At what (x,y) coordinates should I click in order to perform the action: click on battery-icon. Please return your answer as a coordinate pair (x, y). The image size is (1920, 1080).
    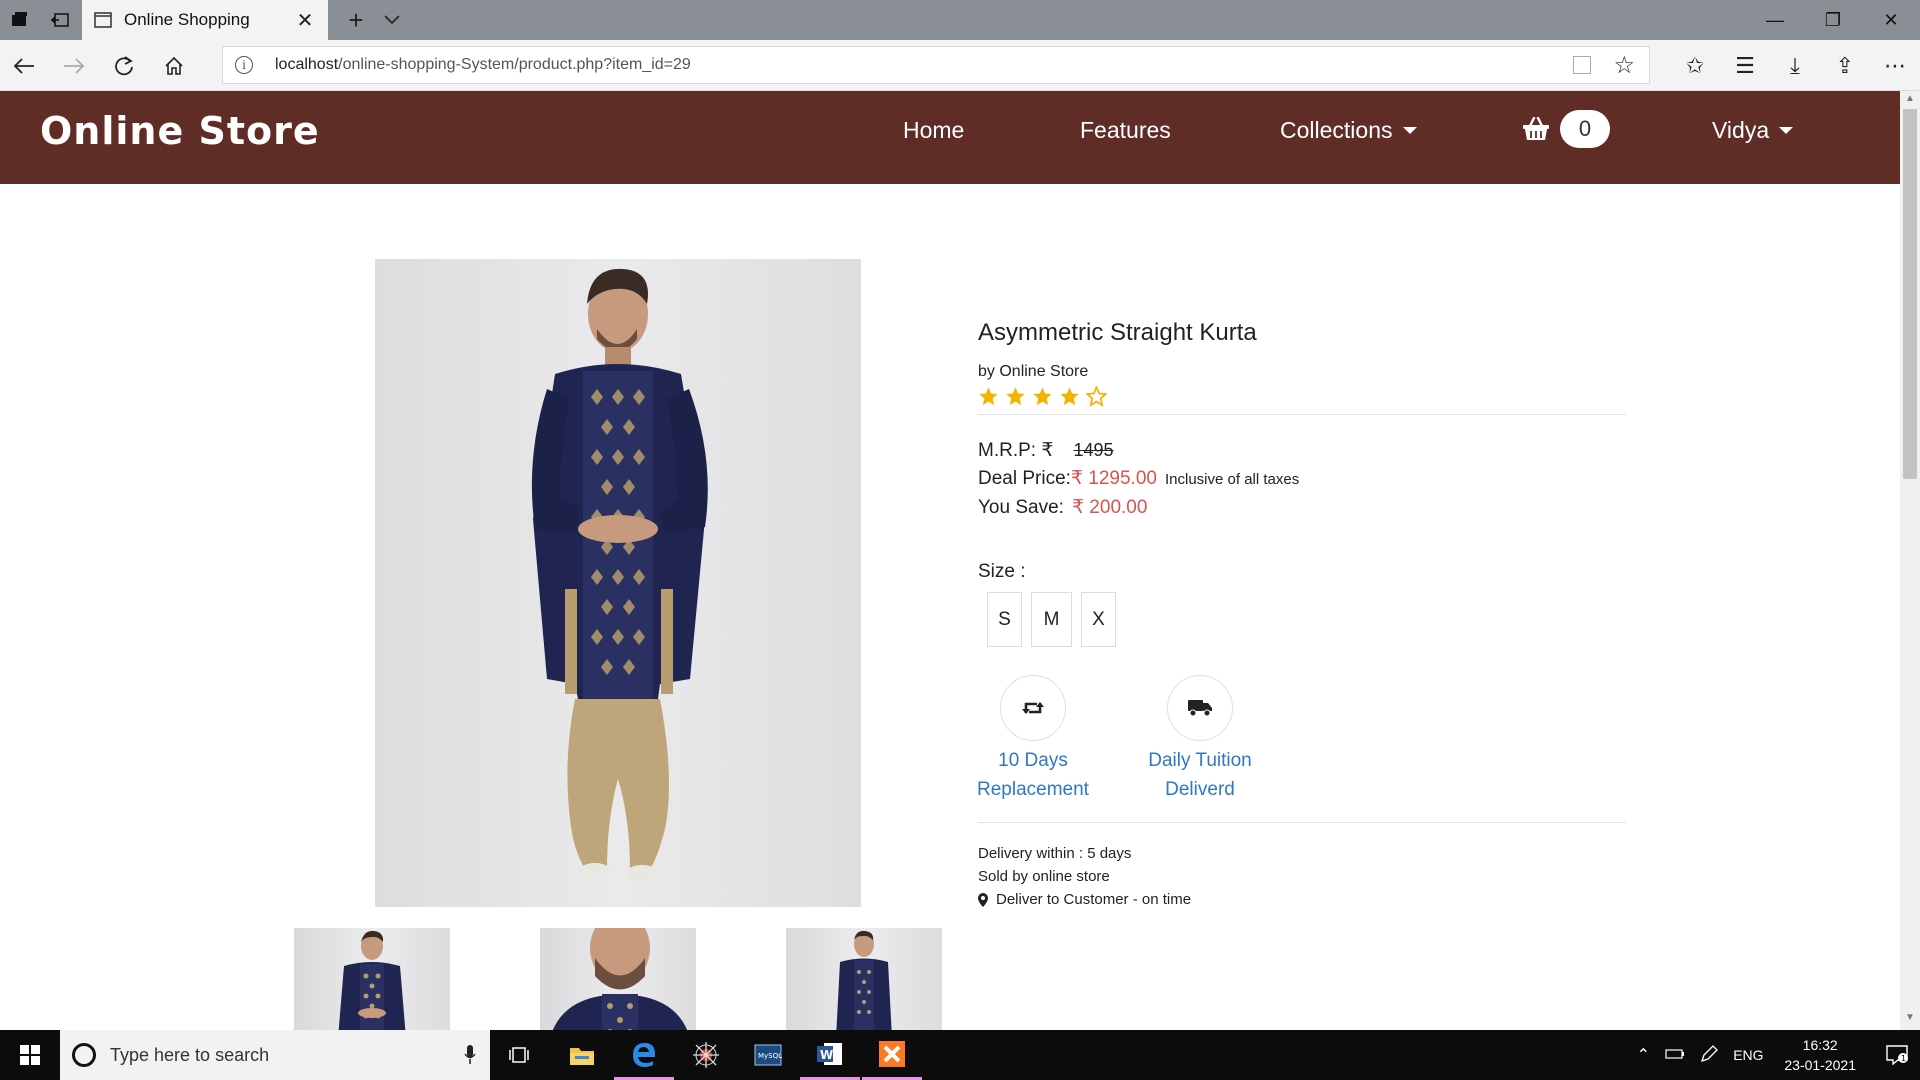
    Looking at the image, I should click on (1675, 1055).